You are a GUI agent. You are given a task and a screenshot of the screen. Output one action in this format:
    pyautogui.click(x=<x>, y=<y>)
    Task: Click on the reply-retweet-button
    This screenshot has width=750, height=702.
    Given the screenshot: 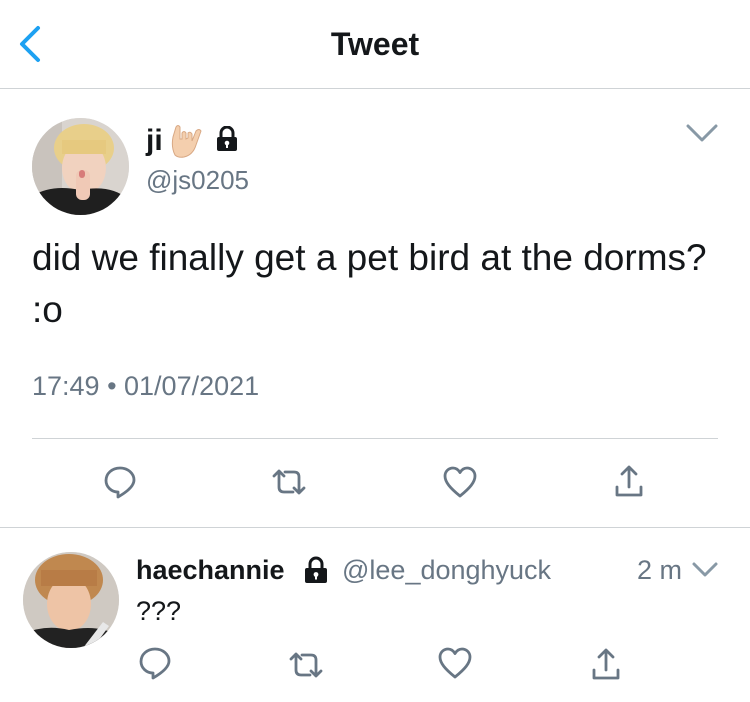 What is the action you would take?
    pyautogui.click(x=306, y=665)
    